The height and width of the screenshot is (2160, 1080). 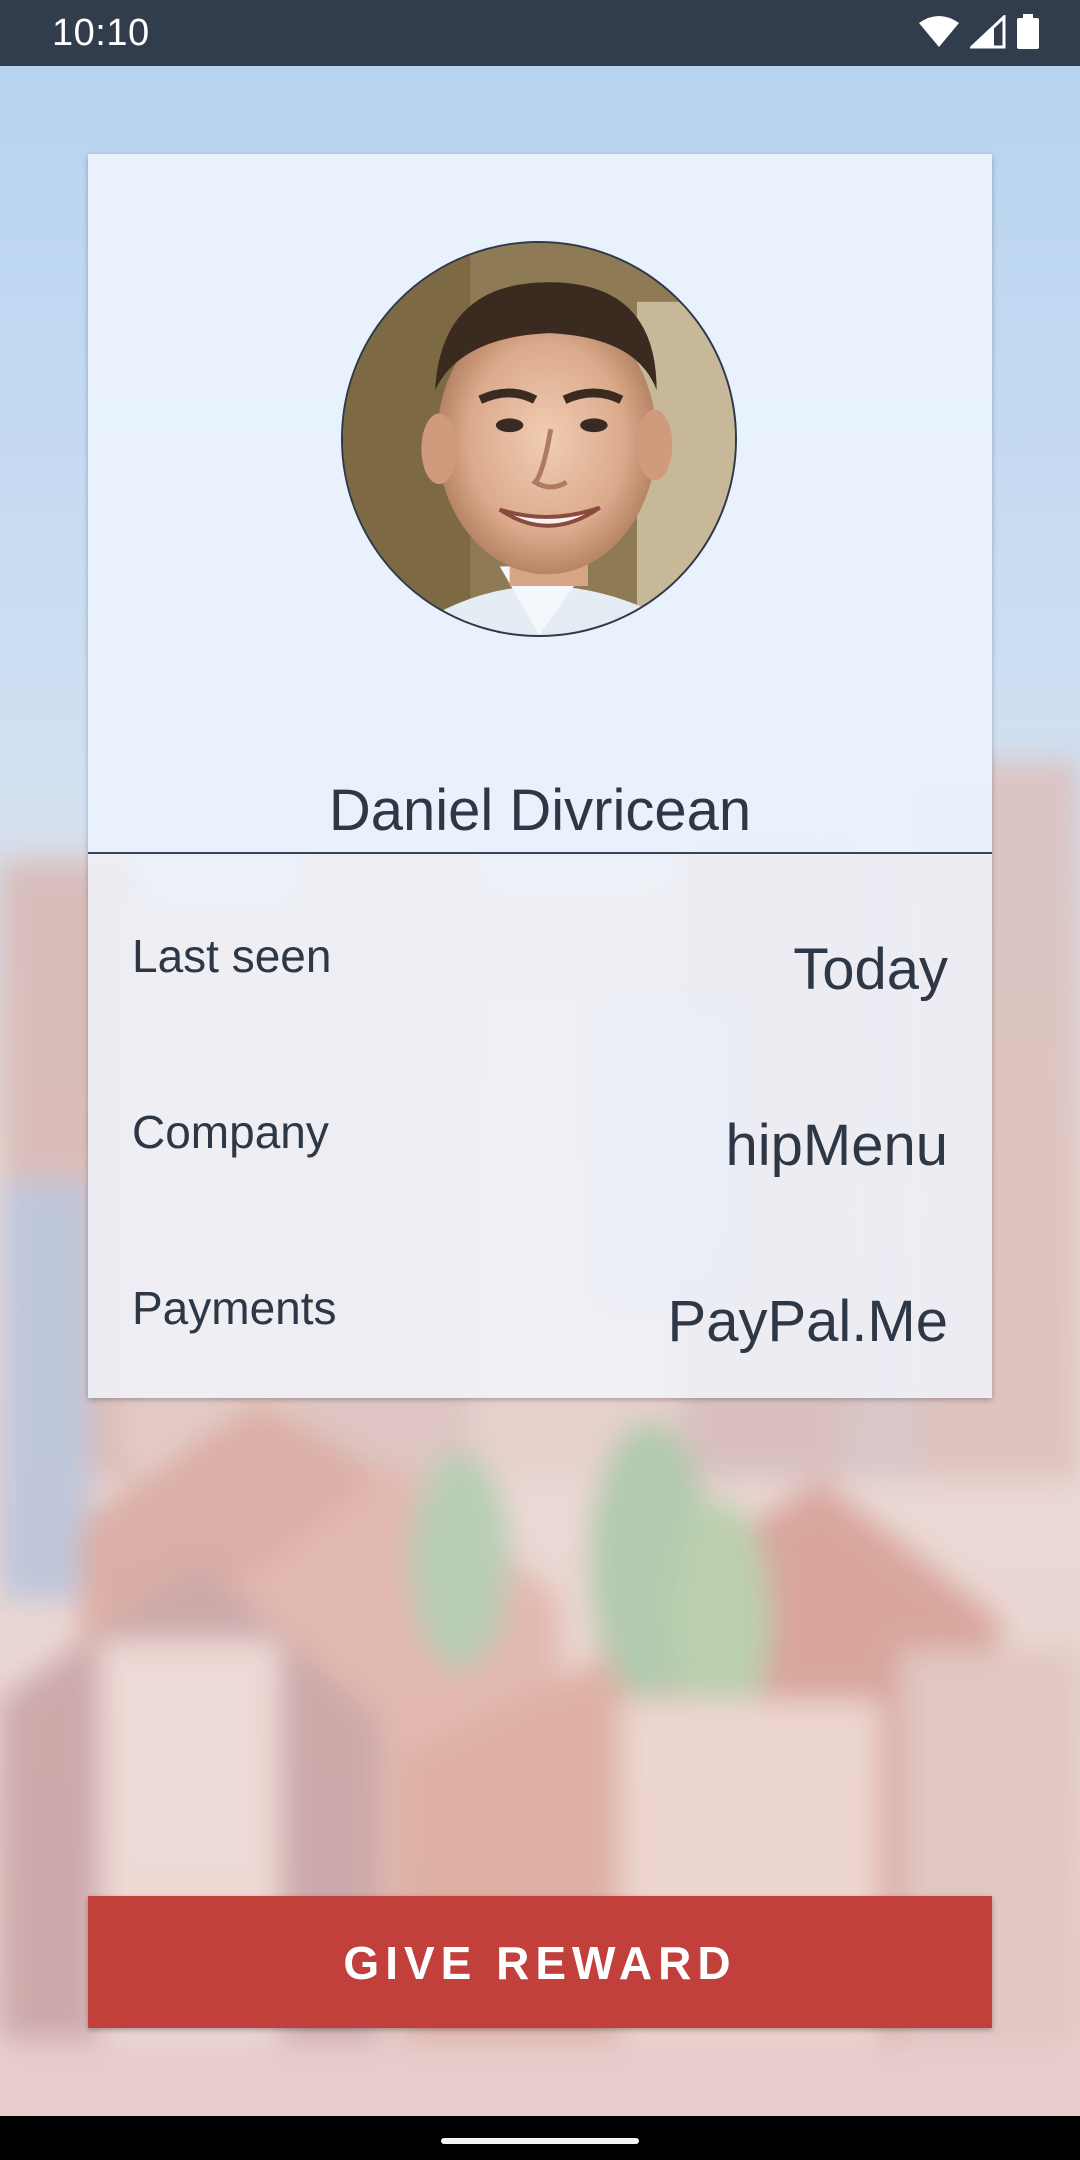 What do you see at coordinates (540, 810) in the screenshot?
I see `profile-name: Daniel Divricean` at bounding box center [540, 810].